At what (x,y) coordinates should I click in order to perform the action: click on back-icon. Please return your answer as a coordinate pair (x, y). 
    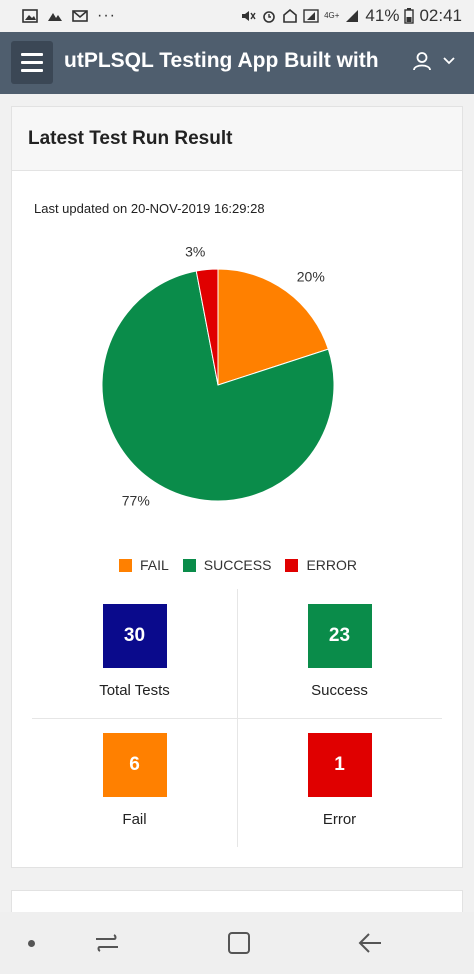
    Looking at the image, I should click on (371, 943).